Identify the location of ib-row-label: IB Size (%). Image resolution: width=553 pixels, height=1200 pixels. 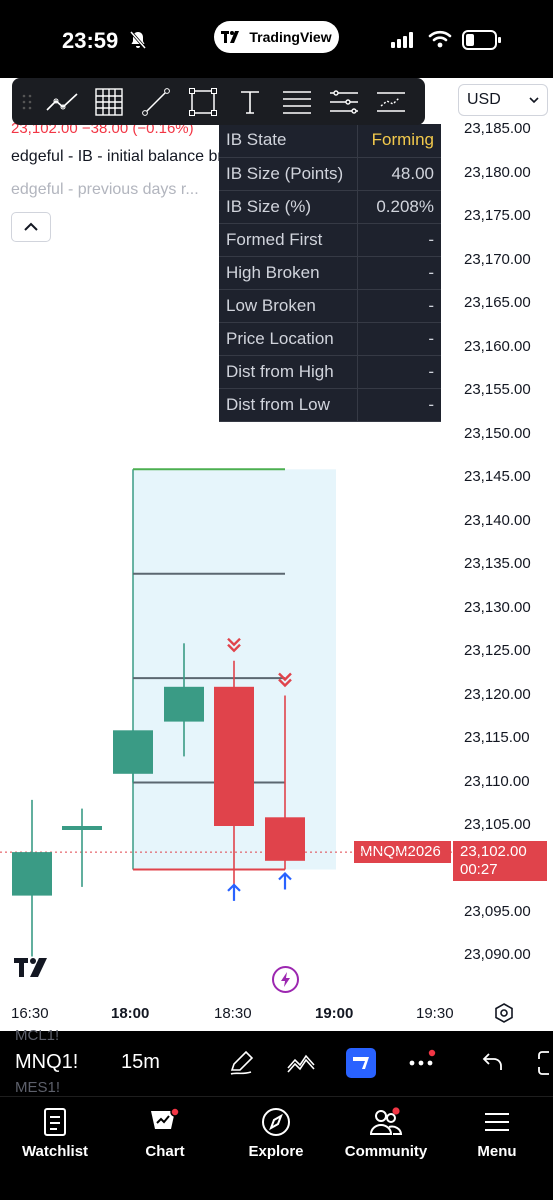
(288, 207).